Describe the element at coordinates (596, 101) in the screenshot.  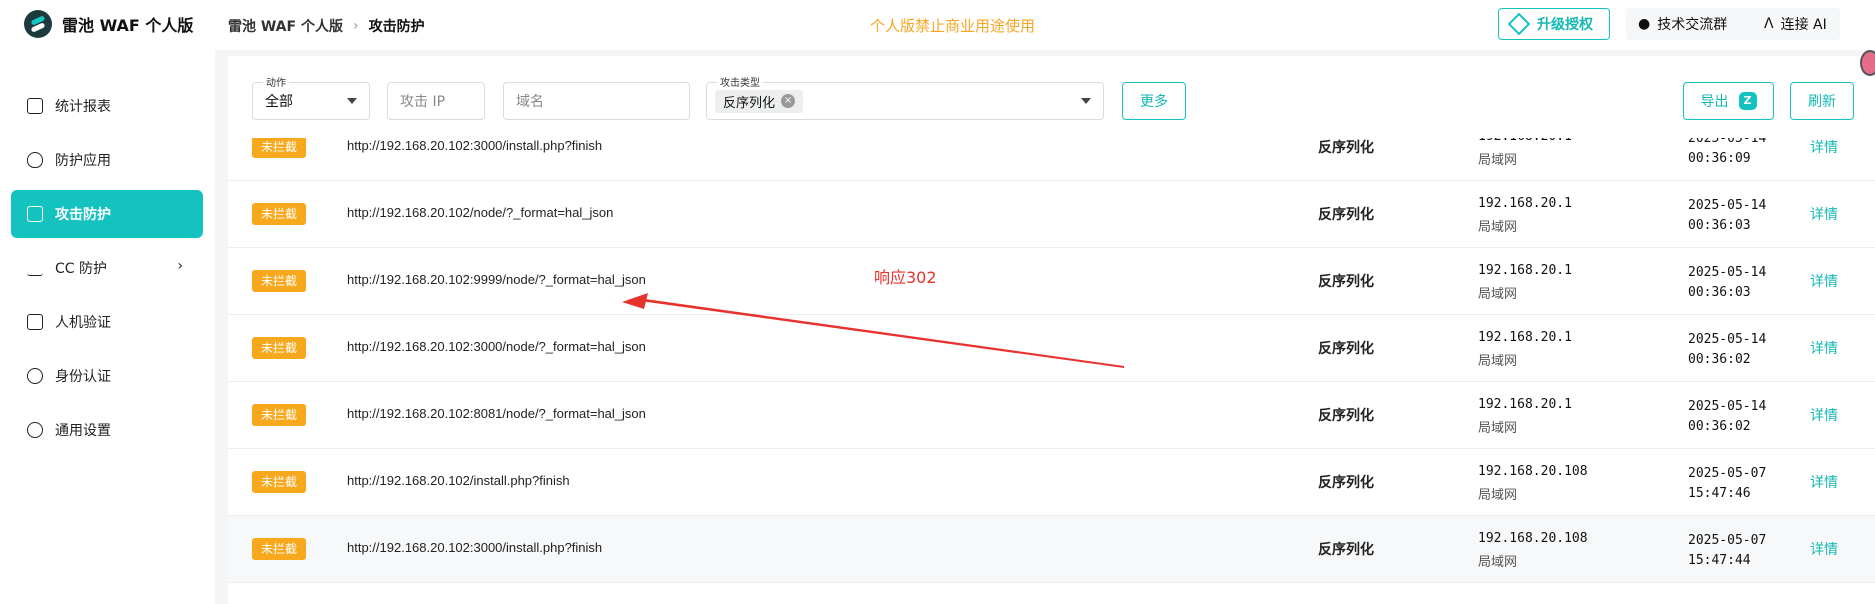
I see `domain-input: 域名` at that location.